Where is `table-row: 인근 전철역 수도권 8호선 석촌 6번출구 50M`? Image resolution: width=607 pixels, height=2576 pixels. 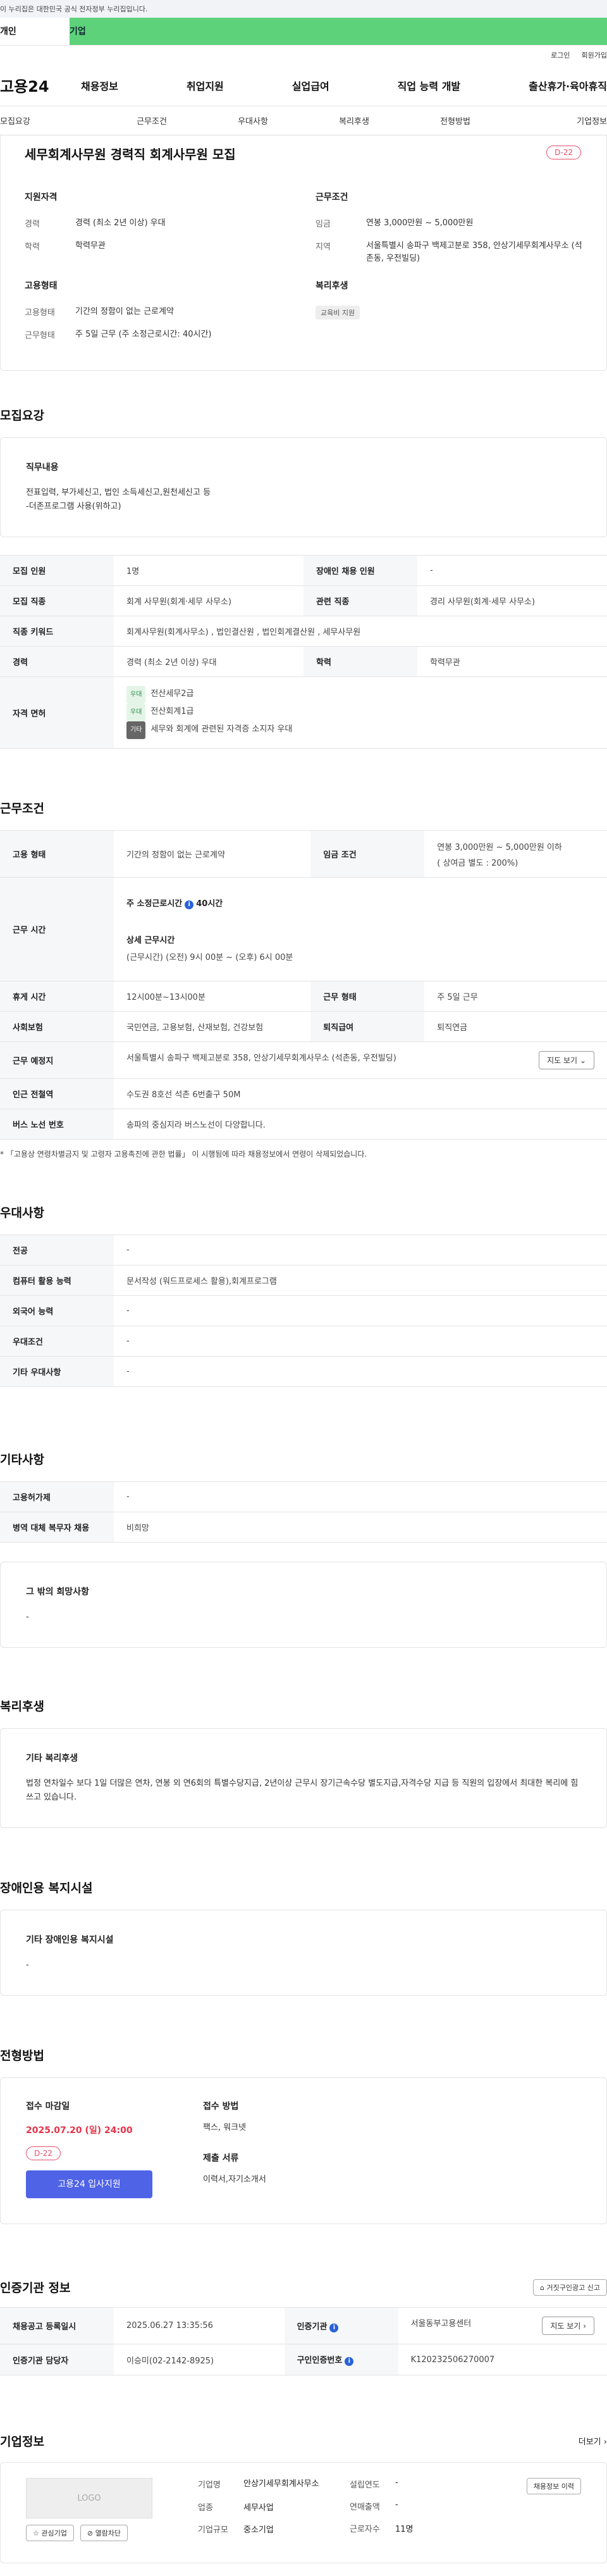 table-row: 인근 전철역 수도권 8호선 석촌 6번출구 50M is located at coordinates (303, 1093).